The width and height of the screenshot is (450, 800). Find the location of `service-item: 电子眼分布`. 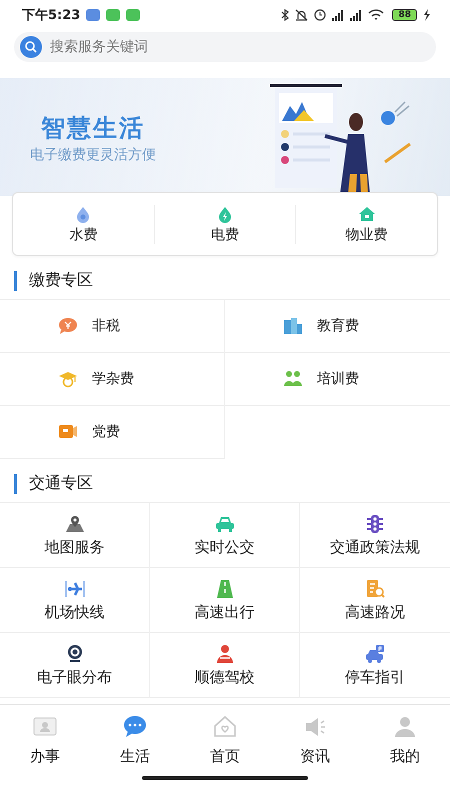

service-item: 电子眼分布 is located at coordinates (75, 665).